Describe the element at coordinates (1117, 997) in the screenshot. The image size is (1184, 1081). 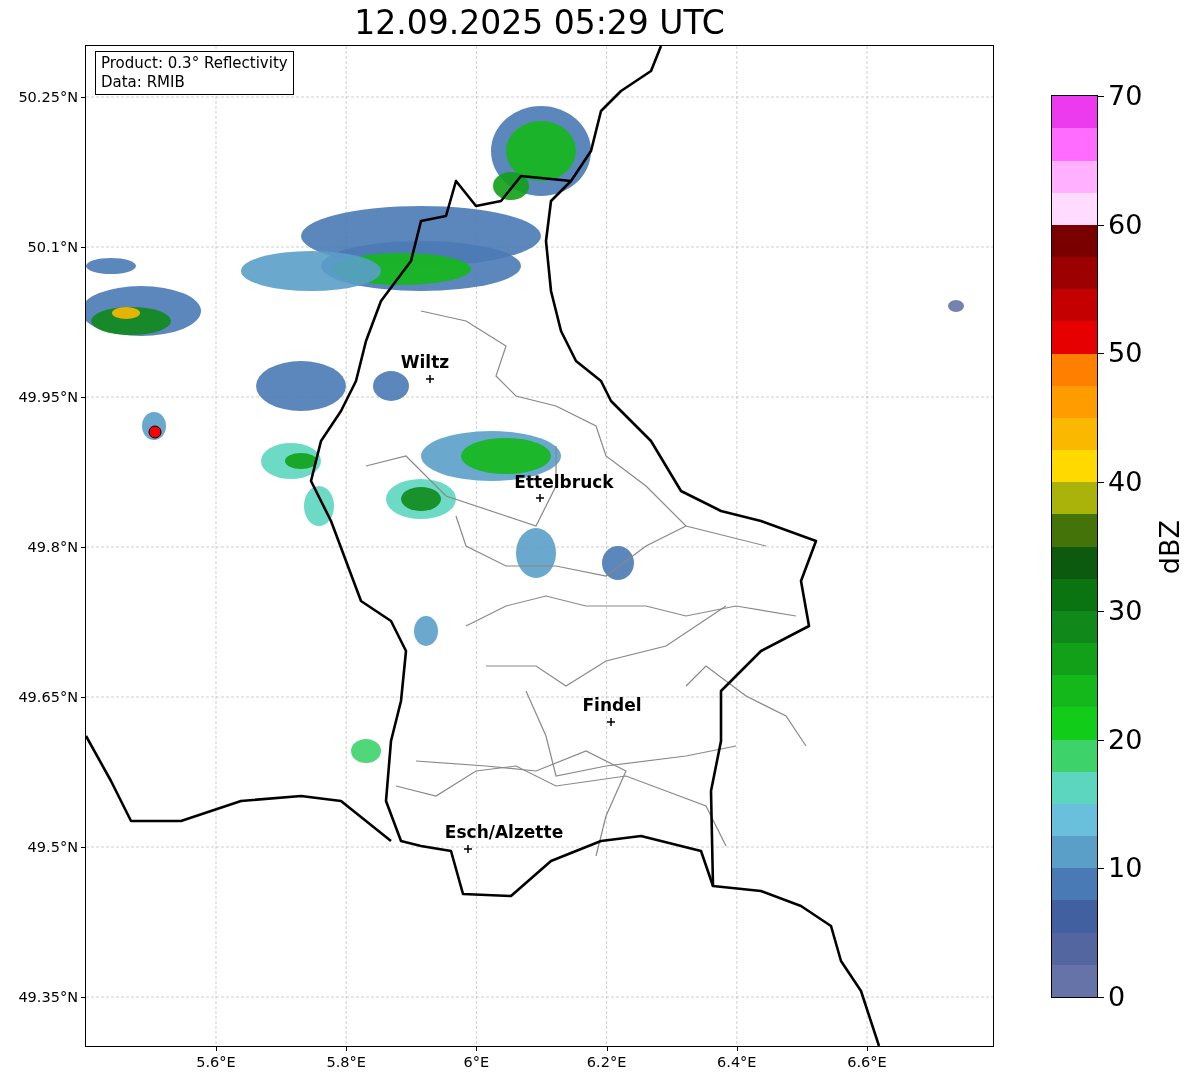
I see `colorbar-tick-label: 0` at that location.